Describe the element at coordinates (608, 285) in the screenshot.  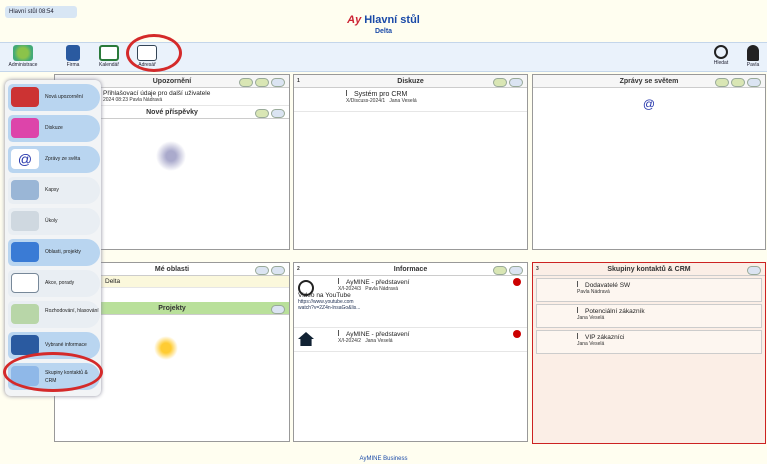
I see `group-title: Dodavatelé SW` at that location.